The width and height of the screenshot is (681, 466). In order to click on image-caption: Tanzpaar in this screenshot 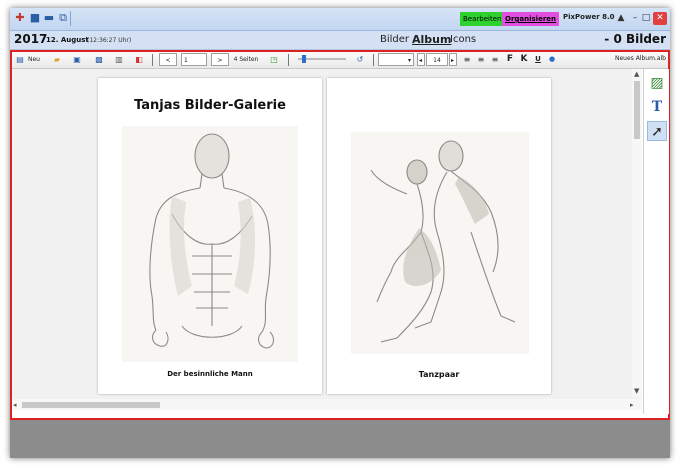, I will do `click(439, 374)`.